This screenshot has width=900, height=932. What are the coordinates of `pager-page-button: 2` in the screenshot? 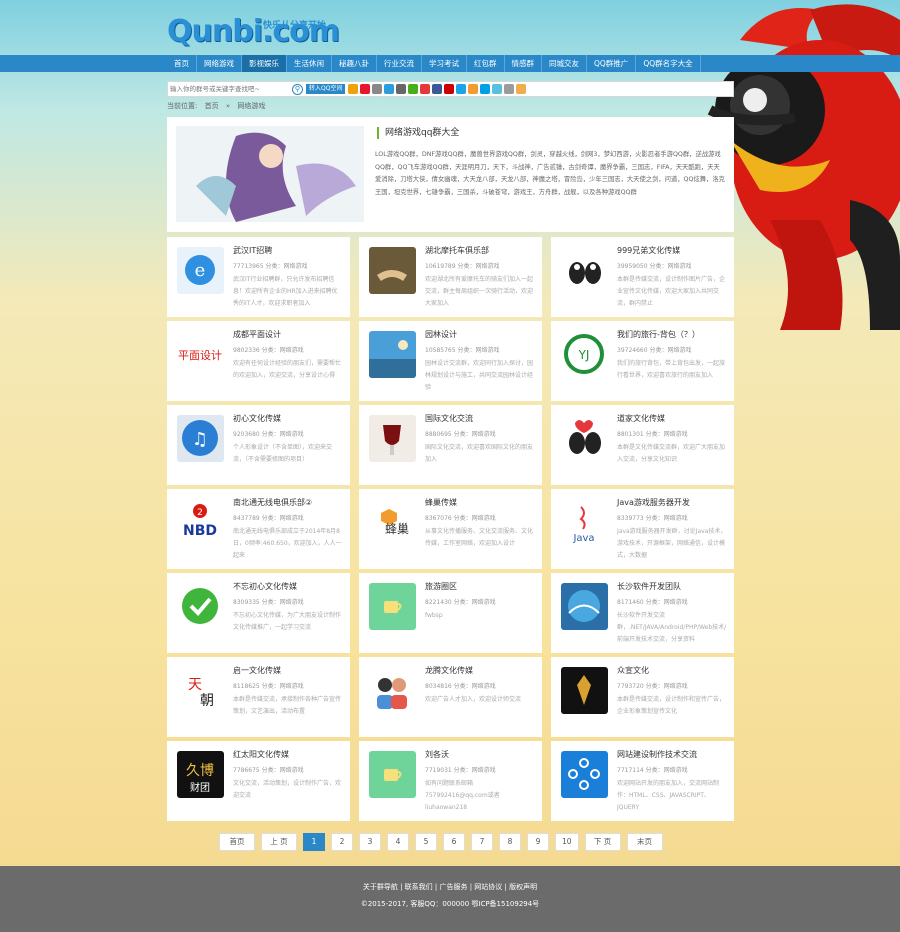 It's located at (342, 842).